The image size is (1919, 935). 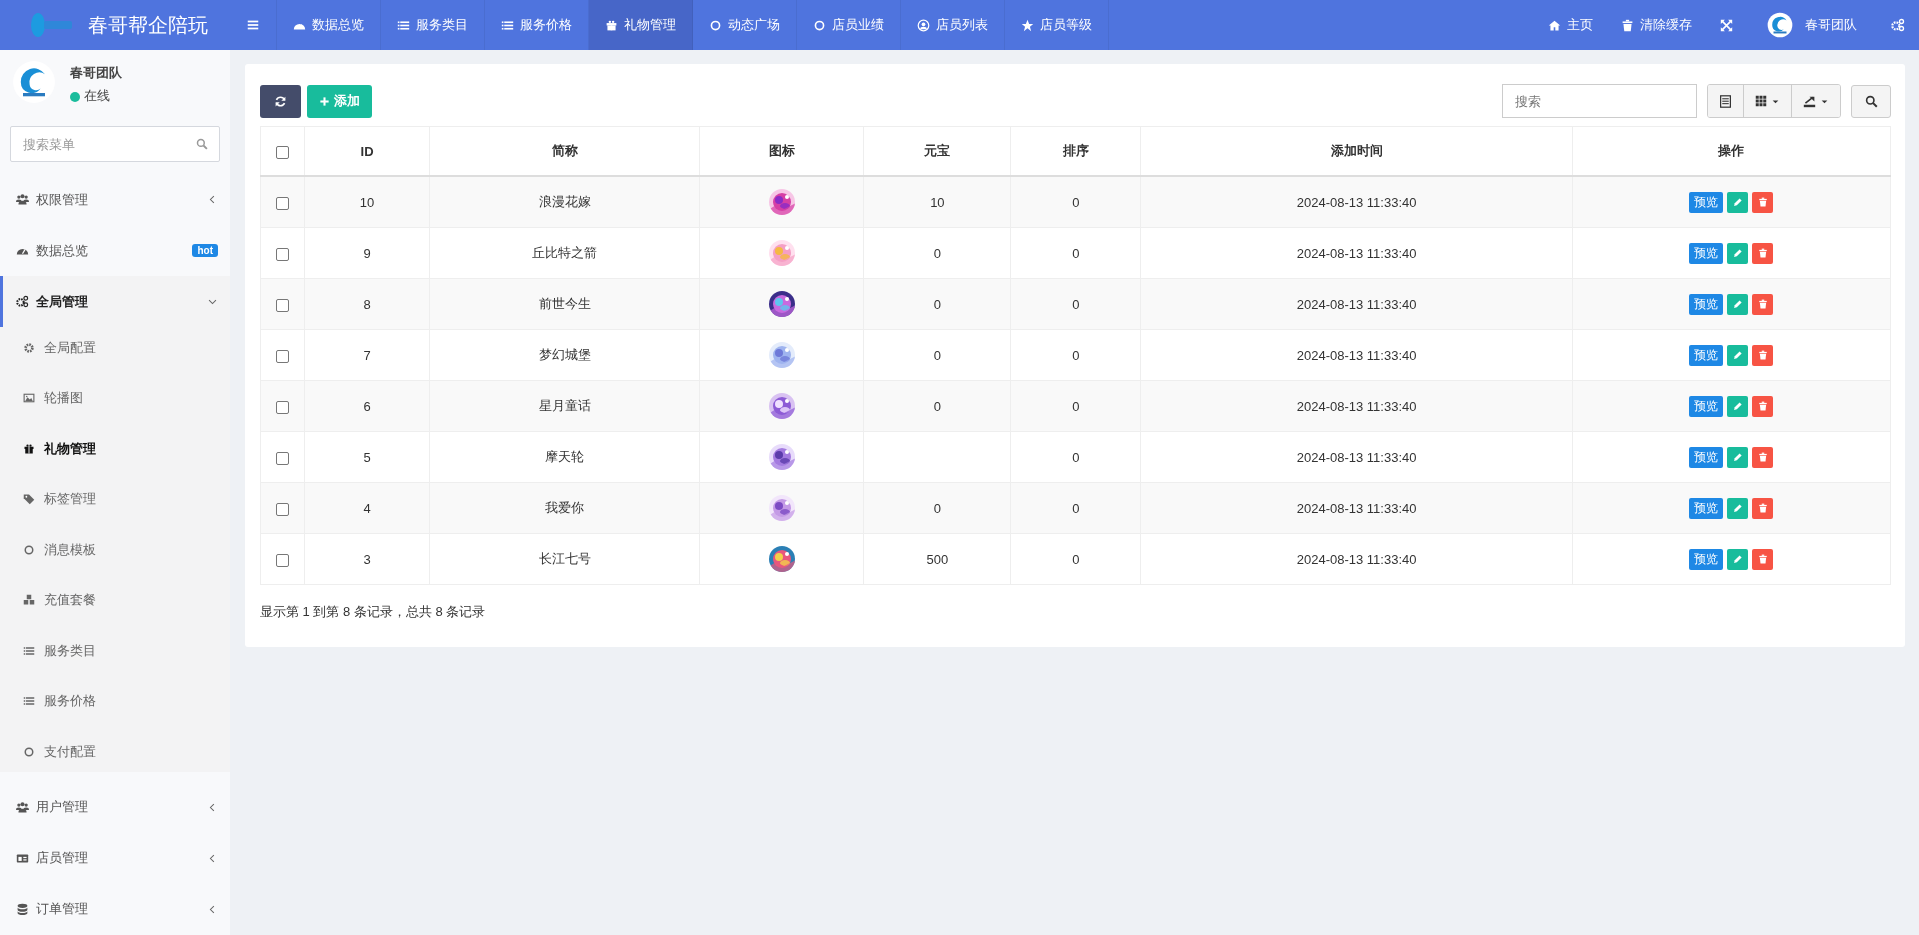 I want to click on name-cell: 丘比特之箭, so click(x=565, y=252).